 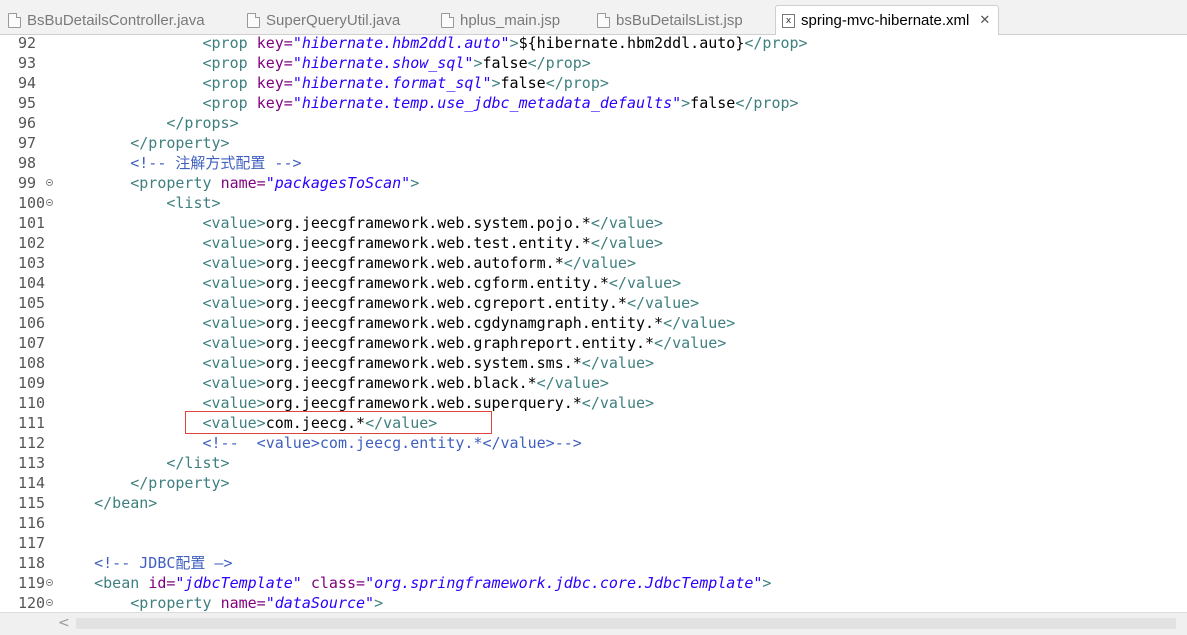 What do you see at coordinates (984, 20) in the screenshot?
I see `close-tab-icon: ✕` at bounding box center [984, 20].